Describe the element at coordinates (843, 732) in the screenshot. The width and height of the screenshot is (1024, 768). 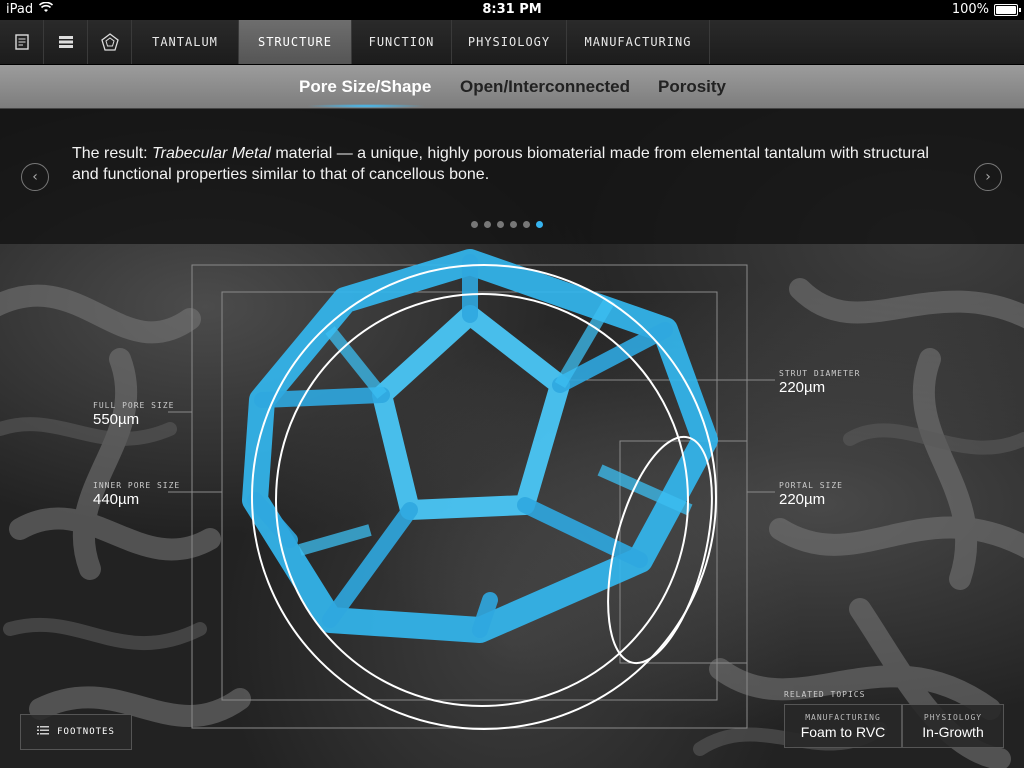
I see `related-manufacturing-value: Foam to RVC` at that location.